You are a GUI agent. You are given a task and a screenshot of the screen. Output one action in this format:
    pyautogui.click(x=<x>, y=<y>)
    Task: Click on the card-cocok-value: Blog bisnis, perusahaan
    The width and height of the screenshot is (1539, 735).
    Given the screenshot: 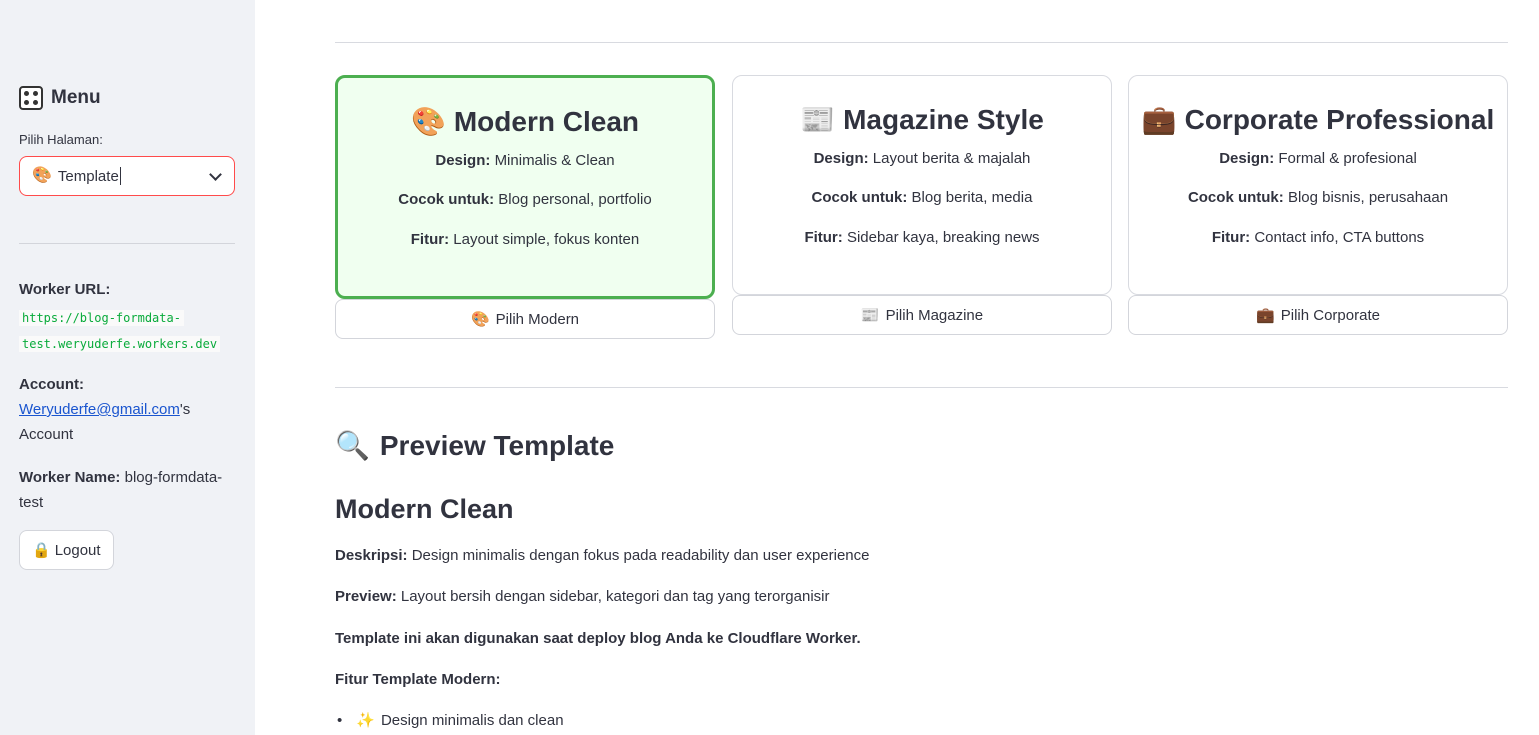 What is the action you would take?
    pyautogui.click(x=1368, y=197)
    